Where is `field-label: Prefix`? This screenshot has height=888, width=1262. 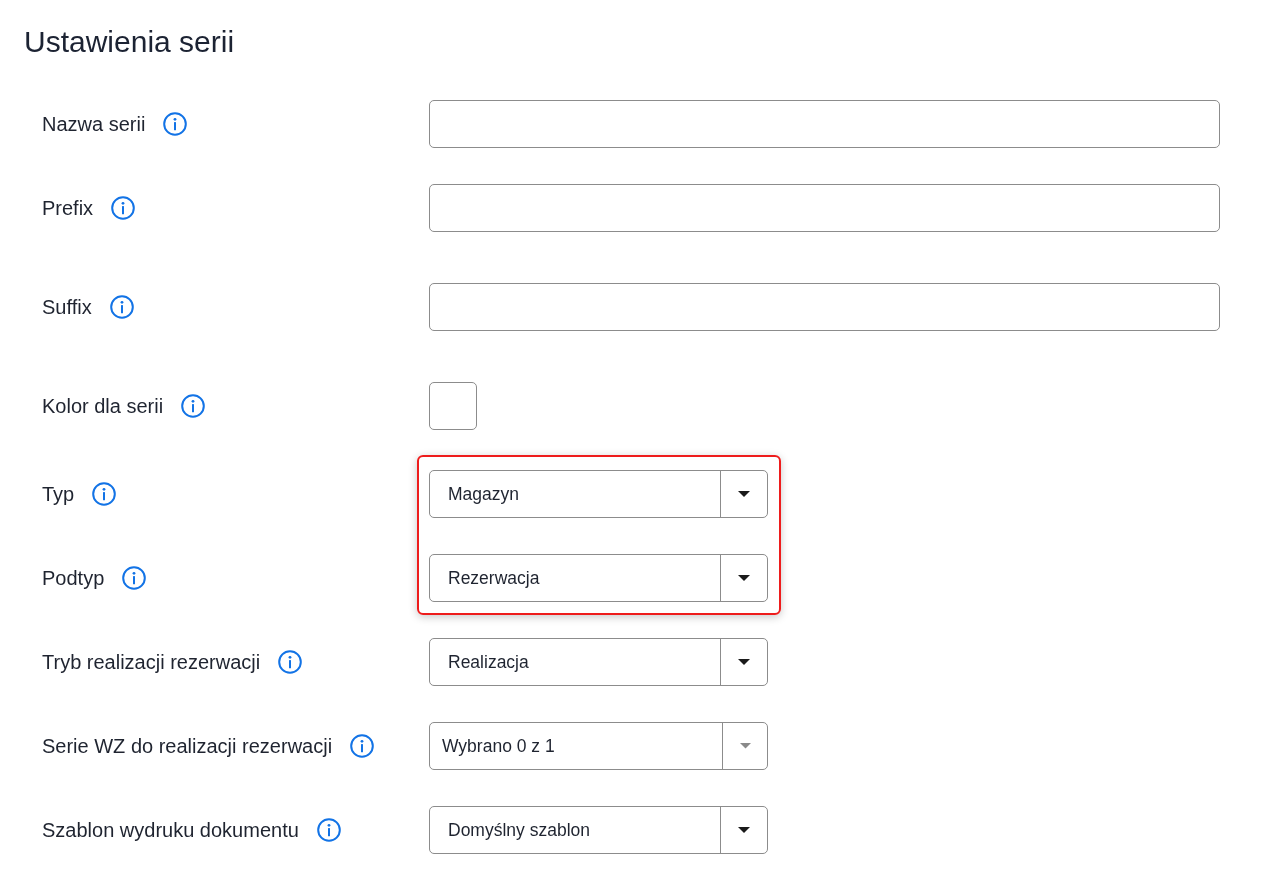
field-label: Prefix is located at coordinates (68, 208).